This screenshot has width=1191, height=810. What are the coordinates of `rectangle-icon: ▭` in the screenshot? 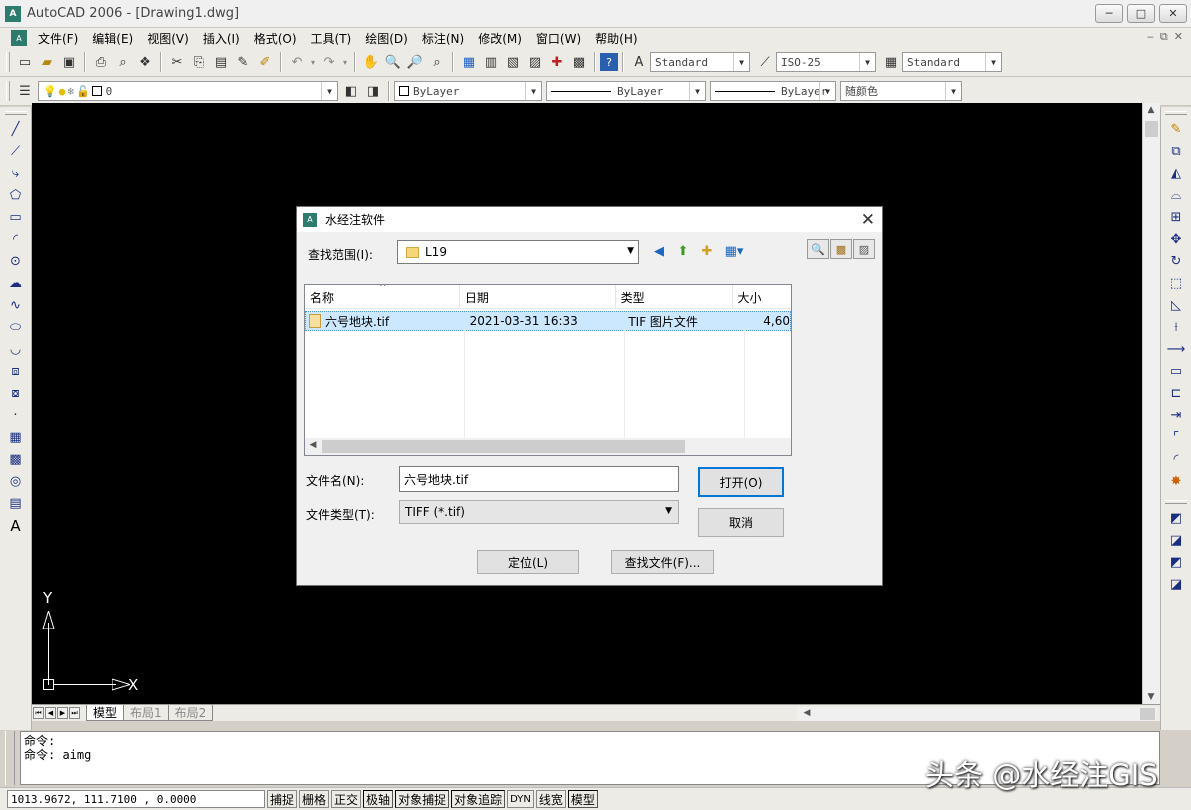 It's located at (16, 217).